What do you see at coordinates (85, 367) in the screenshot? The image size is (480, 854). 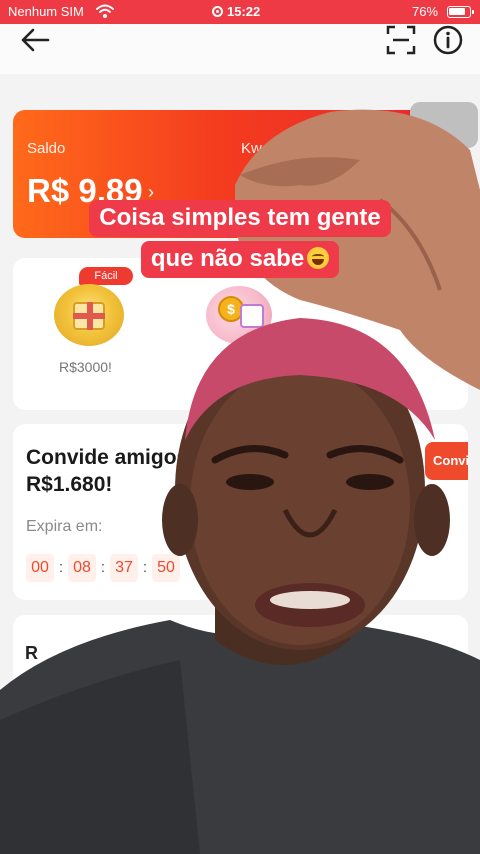 I see `task-reward: R$3000!` at bounding box center [85, 367].